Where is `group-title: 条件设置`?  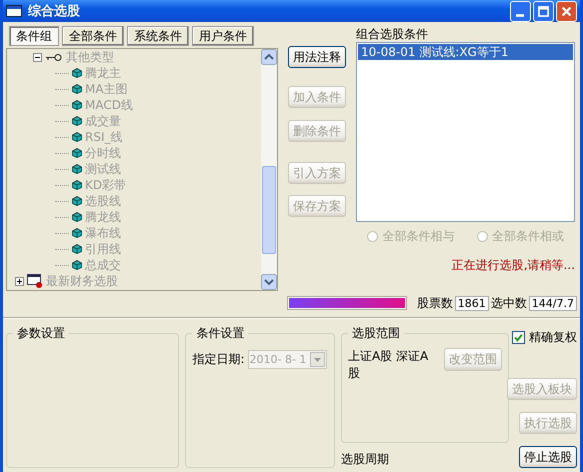 group-title: 条件设置 is located at coordinates (220, 333).